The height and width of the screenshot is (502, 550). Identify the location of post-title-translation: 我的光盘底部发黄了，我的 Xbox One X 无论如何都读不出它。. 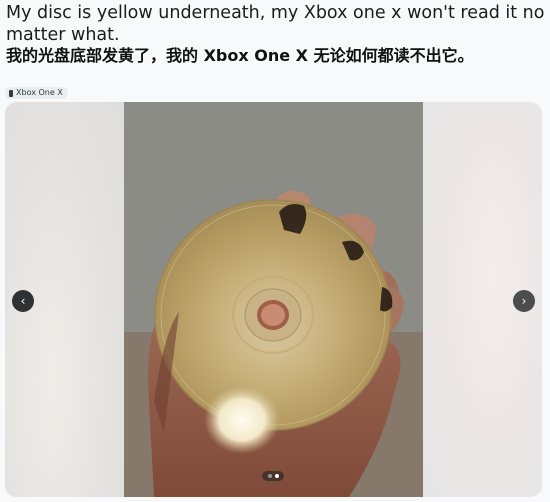
(240, 55).